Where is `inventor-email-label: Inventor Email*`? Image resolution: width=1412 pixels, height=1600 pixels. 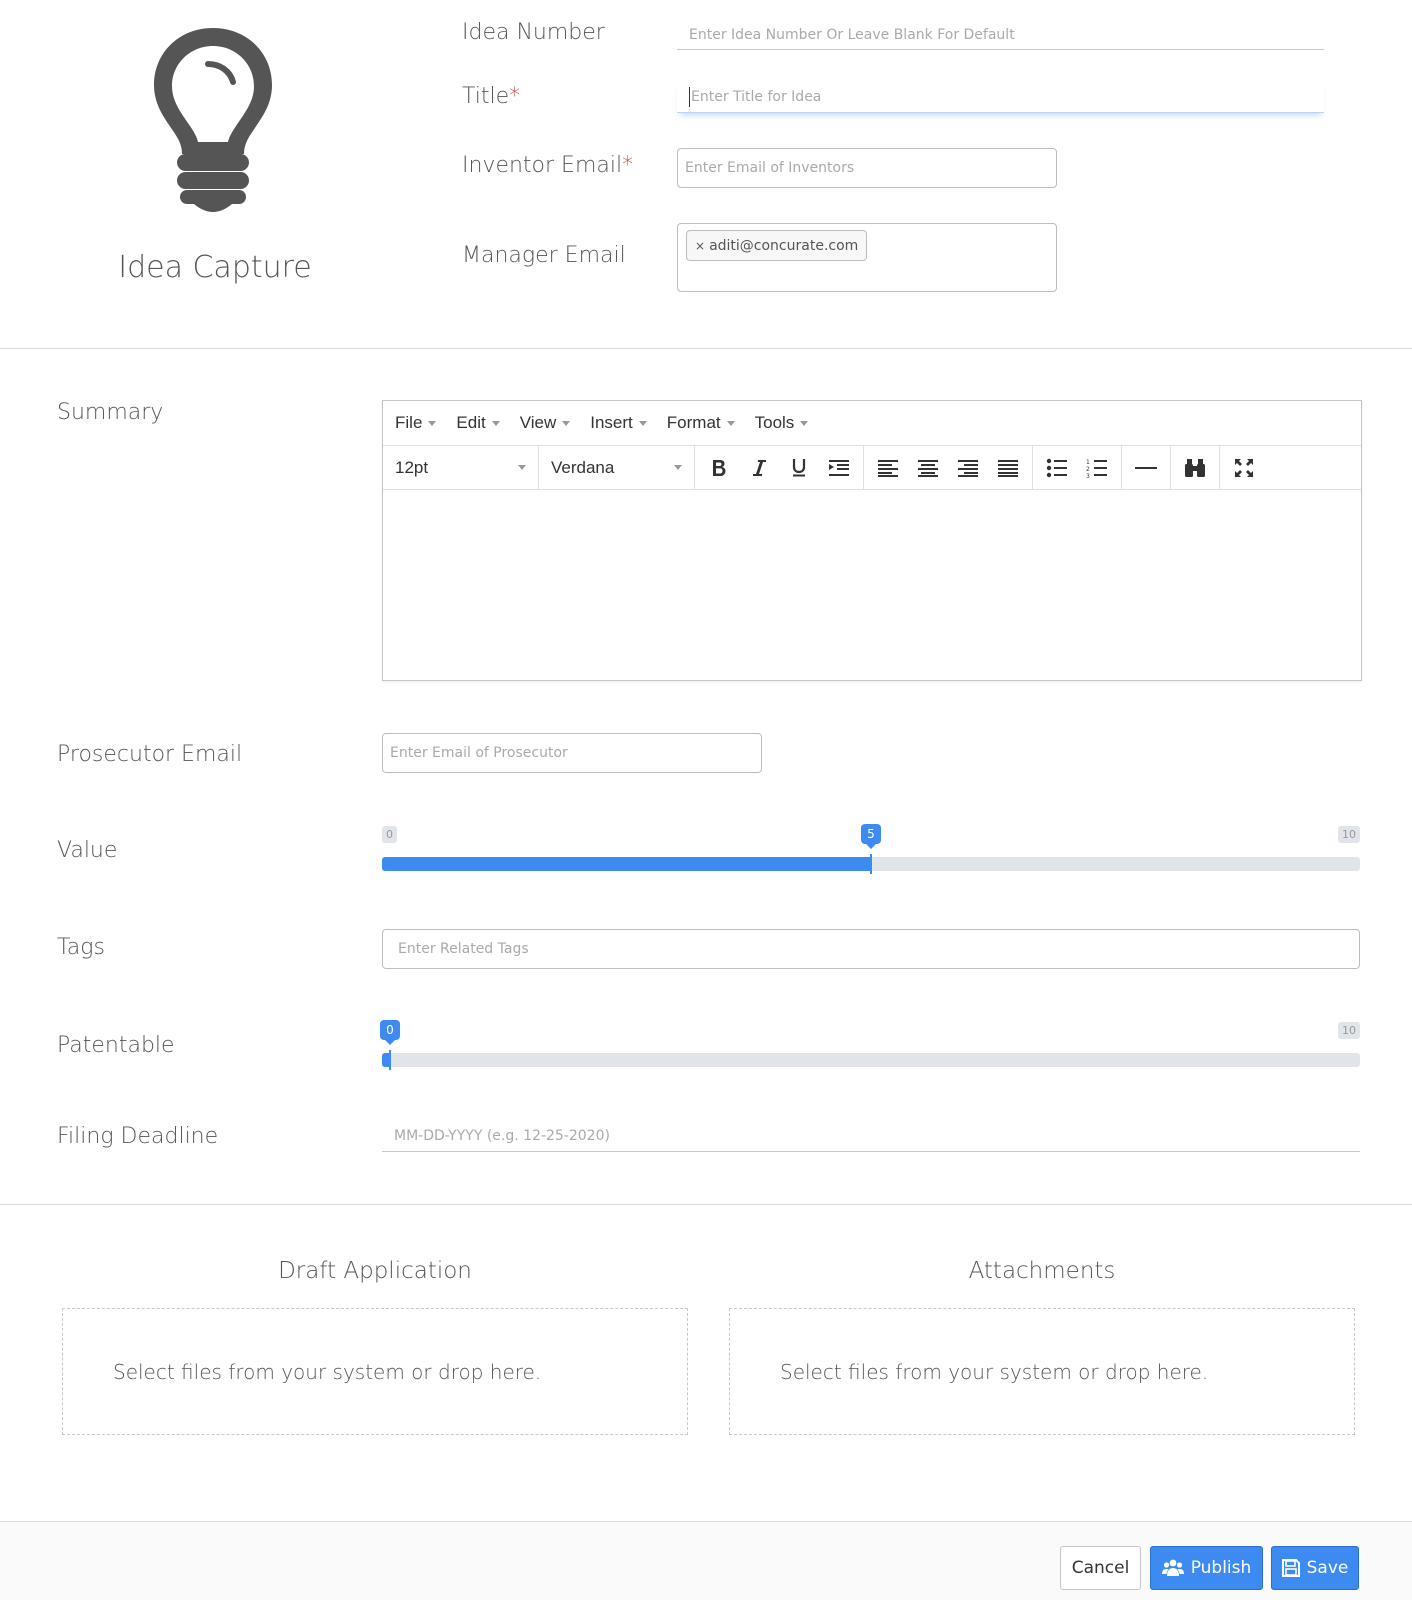 inventor-email-label: Inventor Email* is located at coordinates (547, 165).